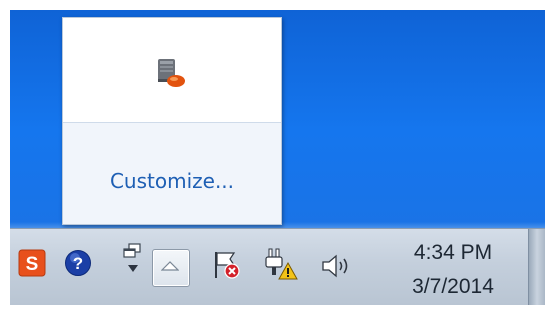 The width and height of the screenshot is (555, 312). Describe the element at coordinates (536, 267) in the screenshot. I see `show-desktop-button` at that location.